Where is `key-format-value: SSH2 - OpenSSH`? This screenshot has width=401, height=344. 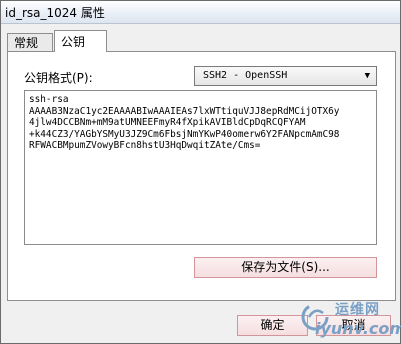 key-format-value: SSH2 - OpenSSH is located at coordinates (245, 75).